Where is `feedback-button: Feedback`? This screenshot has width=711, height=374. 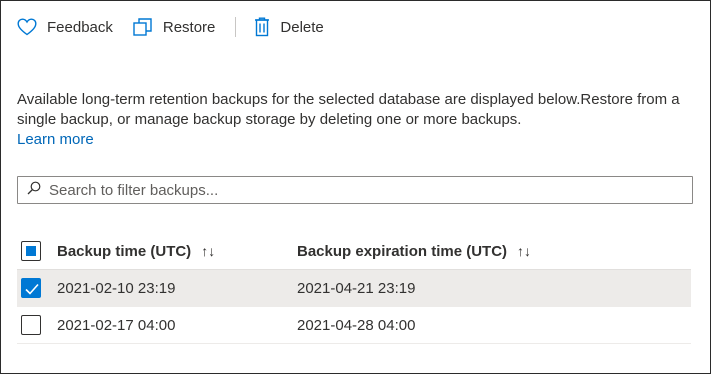 feedback-button: Feedback is located at coordinates (65, 27).